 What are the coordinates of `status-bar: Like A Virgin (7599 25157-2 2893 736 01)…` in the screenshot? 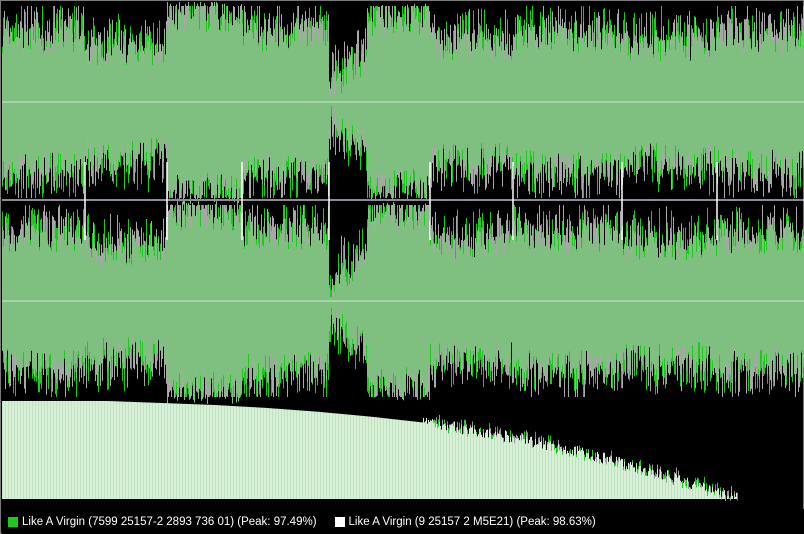 It's located at (403, 521).